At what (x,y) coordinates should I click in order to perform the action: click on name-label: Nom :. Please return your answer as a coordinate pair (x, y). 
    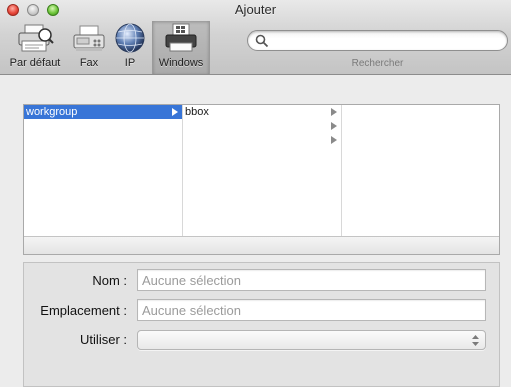
    Looking at the image, I should click on (109, 280).